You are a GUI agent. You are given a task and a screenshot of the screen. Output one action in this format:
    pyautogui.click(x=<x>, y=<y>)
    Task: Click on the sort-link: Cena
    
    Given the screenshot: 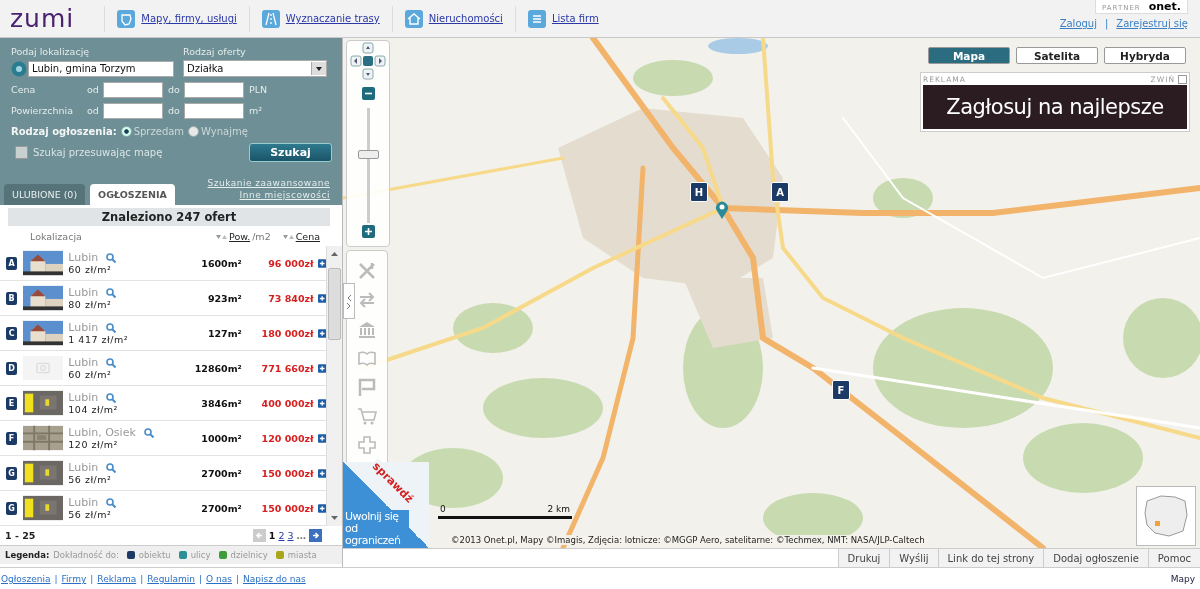 What is the action you would take?
    pyautogui.click(x=307, y=236)
    